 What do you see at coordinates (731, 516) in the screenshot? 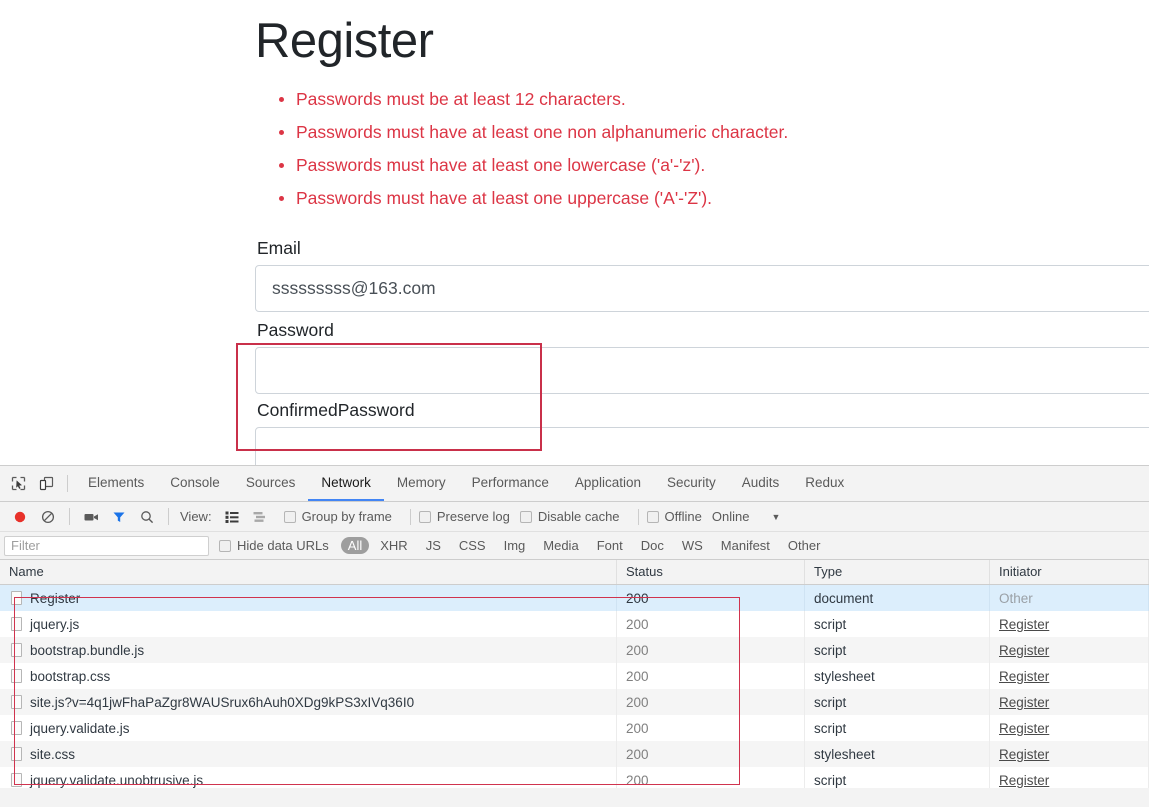
I see `throttling-value: Online` at bounding box center [731, 516].